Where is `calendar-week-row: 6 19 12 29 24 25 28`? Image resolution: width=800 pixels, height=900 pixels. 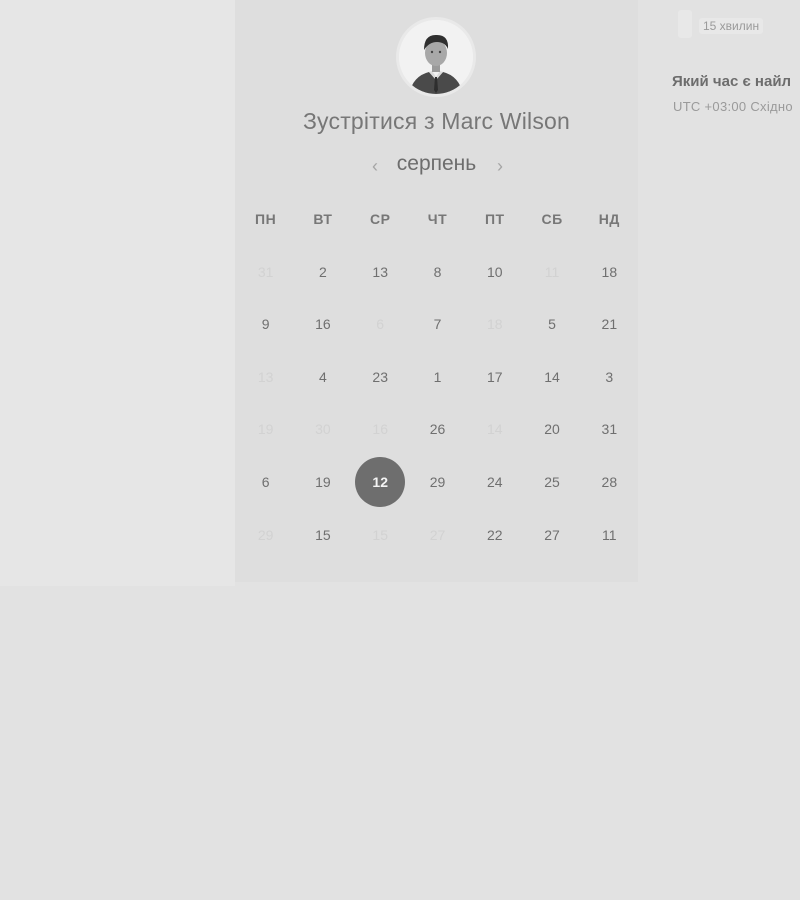
calendar-week-row: 6 19 12 29 24 25 28 is located at coordinates (436, 482).